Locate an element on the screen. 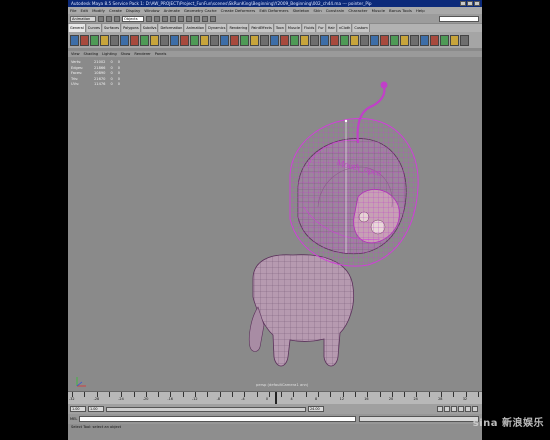 This screenshot has height=440, width=550. snap-grid-icon is located at coordinates (173, 18).